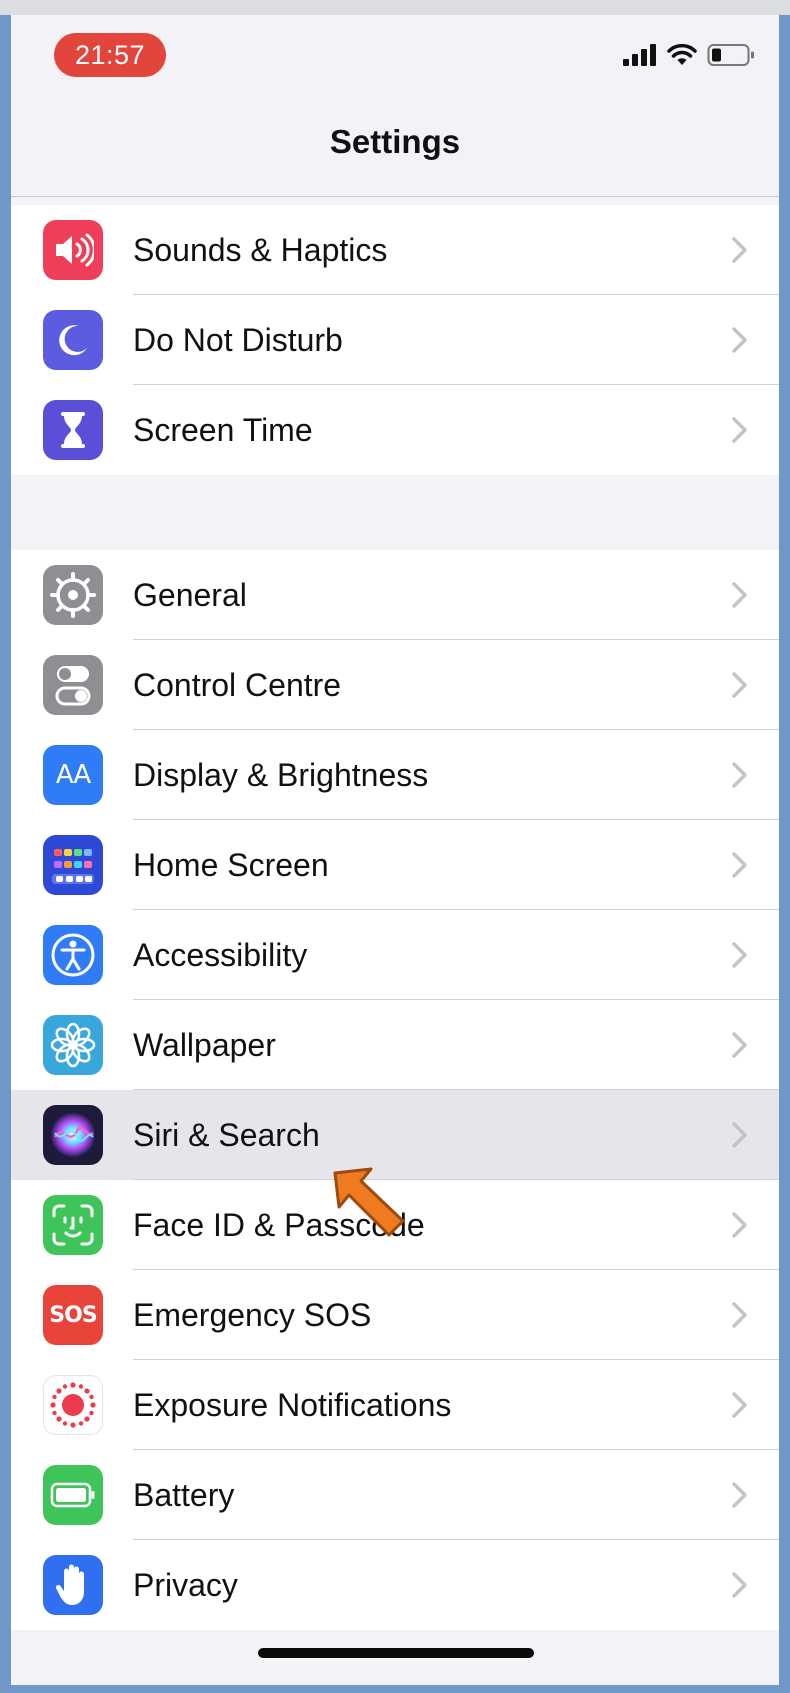  I want to click on settings-row-label: Wallpaper, so click(204, 1045).